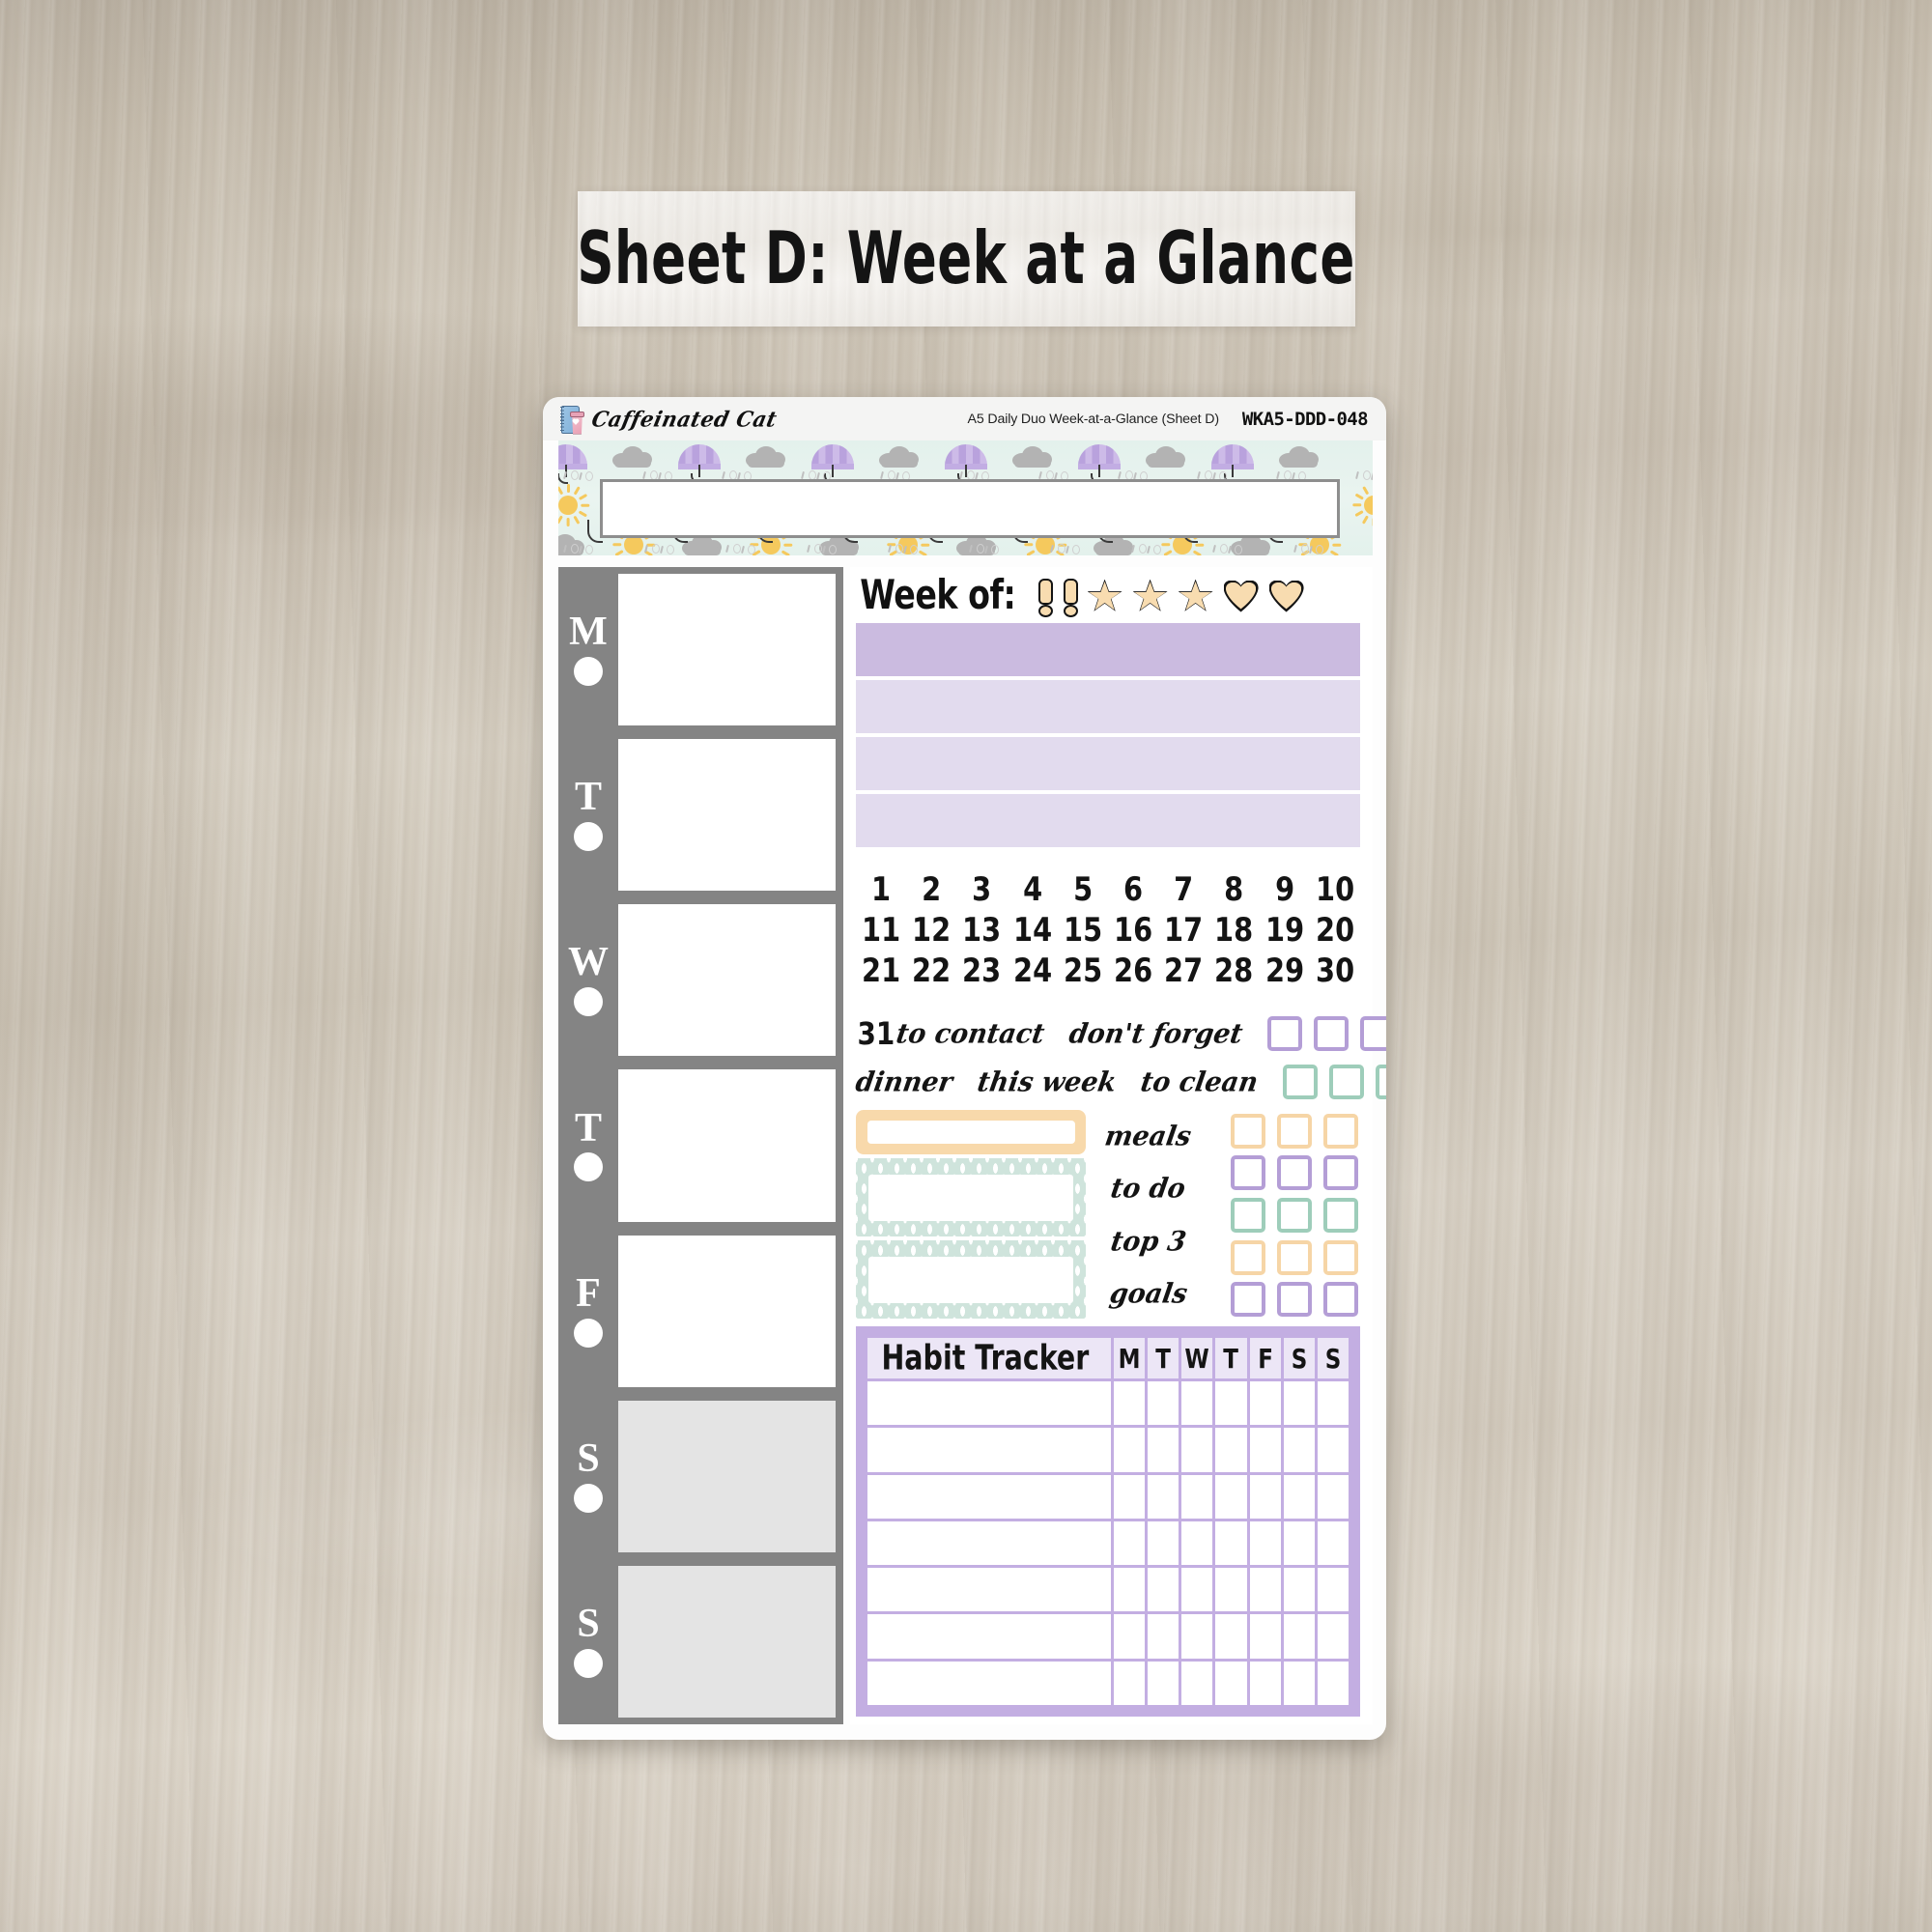 The image size is (1932, 1932). I want to click on date-sticker: 6, so click(1133, 890).